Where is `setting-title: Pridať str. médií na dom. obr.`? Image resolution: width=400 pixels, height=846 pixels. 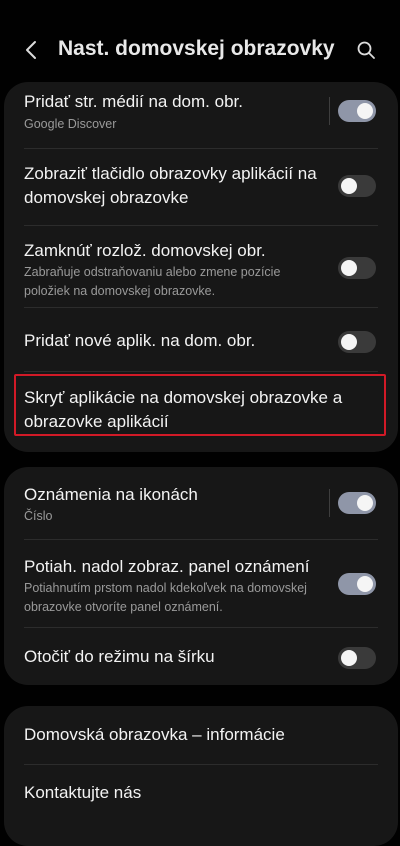
setting-title: Pridať str. médií na dom. obr. is located at coordinates (133, 101).